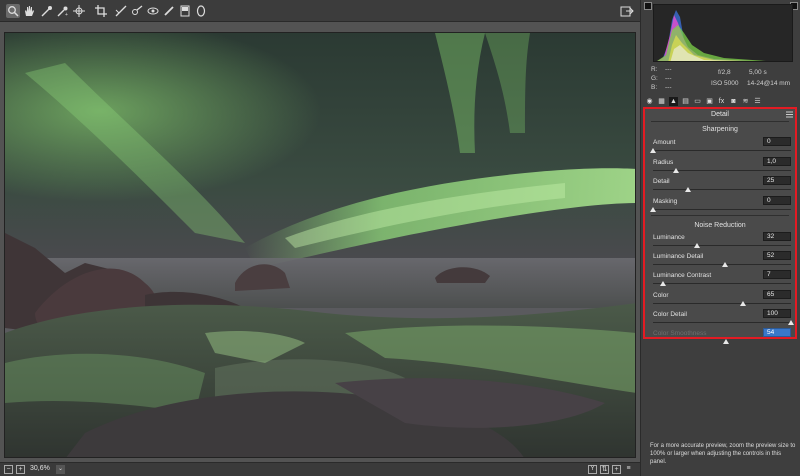 Image resolution: width=800 pixels, height=476 pixels. What do you see at coordinates (758, 72) in the screenshot?
I see `shutter-speed: 5,00 s` at bounding box center [758, 72].